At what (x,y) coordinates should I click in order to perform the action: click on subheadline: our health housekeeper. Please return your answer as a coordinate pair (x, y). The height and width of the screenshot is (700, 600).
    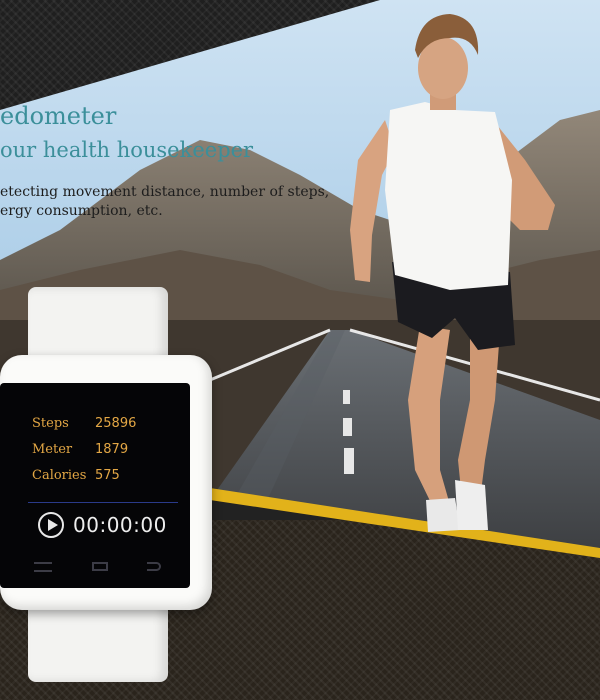
    Looking at the image, I should click on (127, 150).